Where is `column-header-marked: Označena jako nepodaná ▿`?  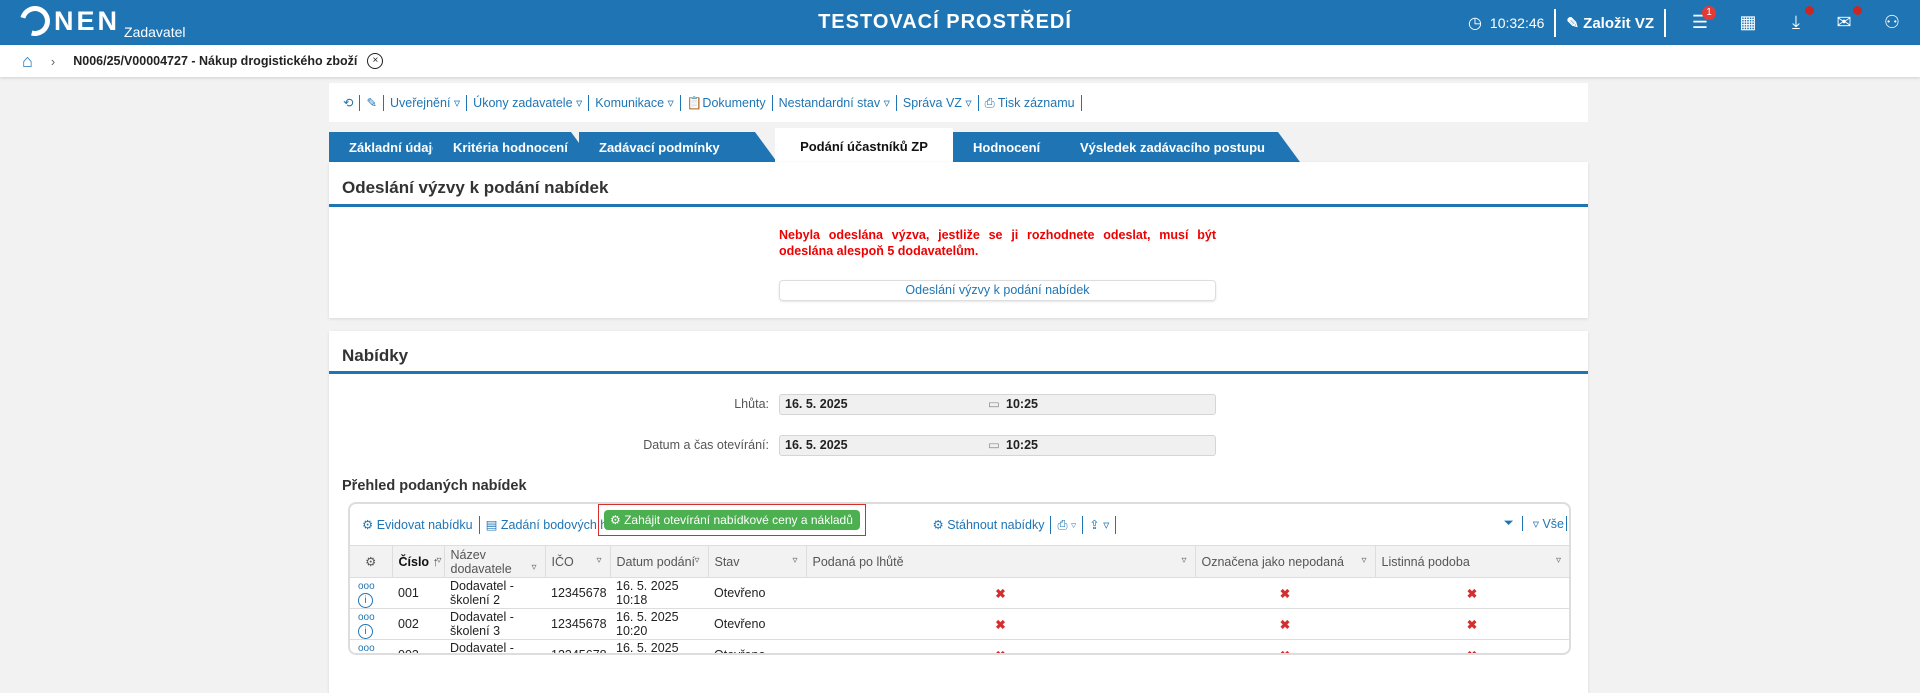
column-header-marked: Označena jako nepodaná ▿ is located at coordinates (1285, 561).